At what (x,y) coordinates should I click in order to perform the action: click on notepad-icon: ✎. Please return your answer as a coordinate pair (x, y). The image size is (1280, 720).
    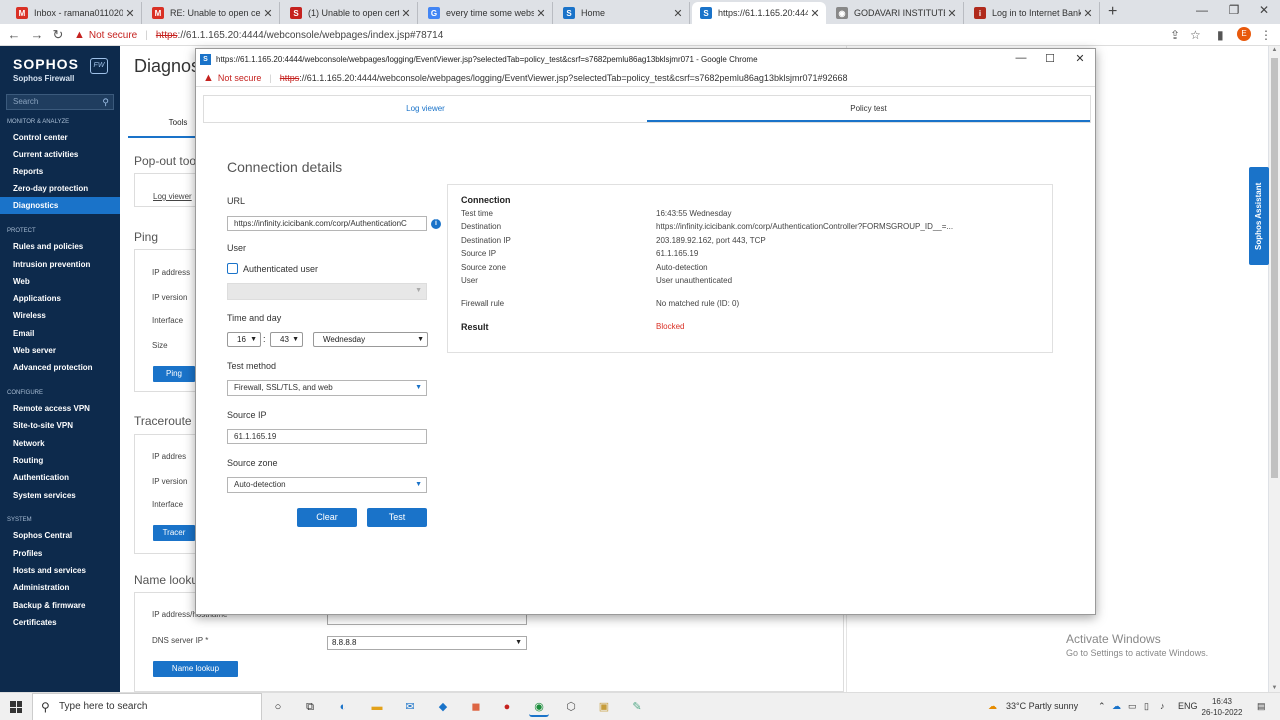
    Looking at the image, I should click on (637, 707).